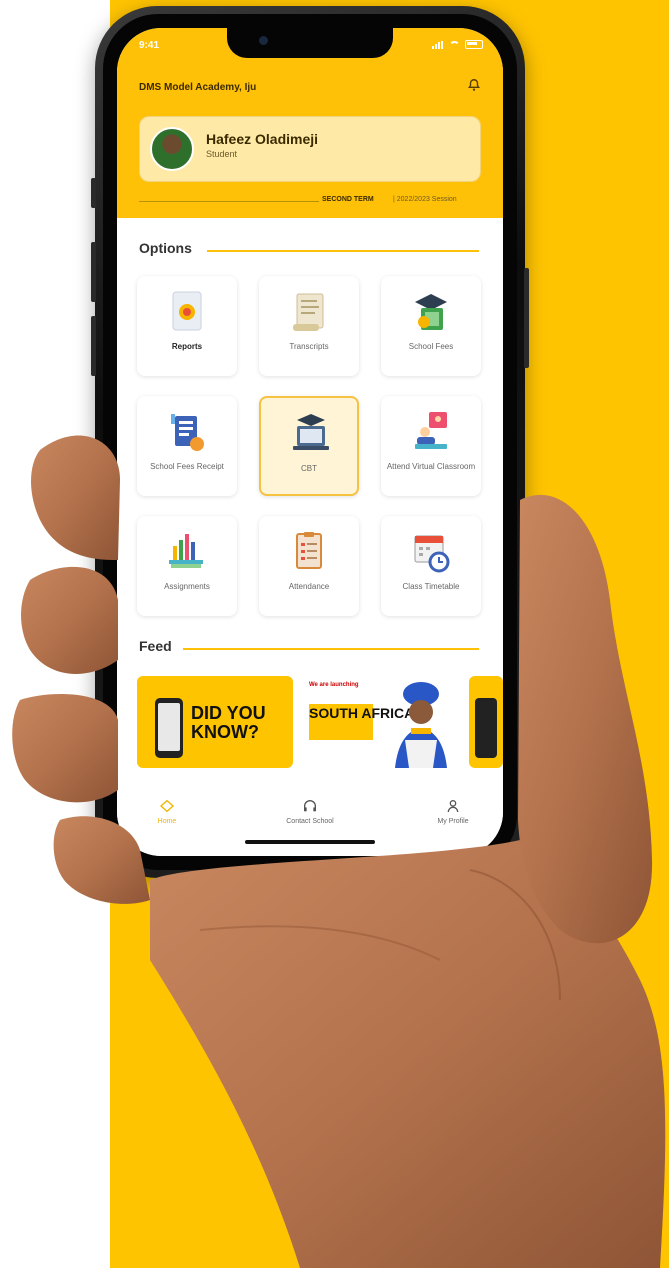 This screenshot has width=669, height=1268. Describe the element at coordinates (263, 40) in the screenshot. I see `camera` at that location.